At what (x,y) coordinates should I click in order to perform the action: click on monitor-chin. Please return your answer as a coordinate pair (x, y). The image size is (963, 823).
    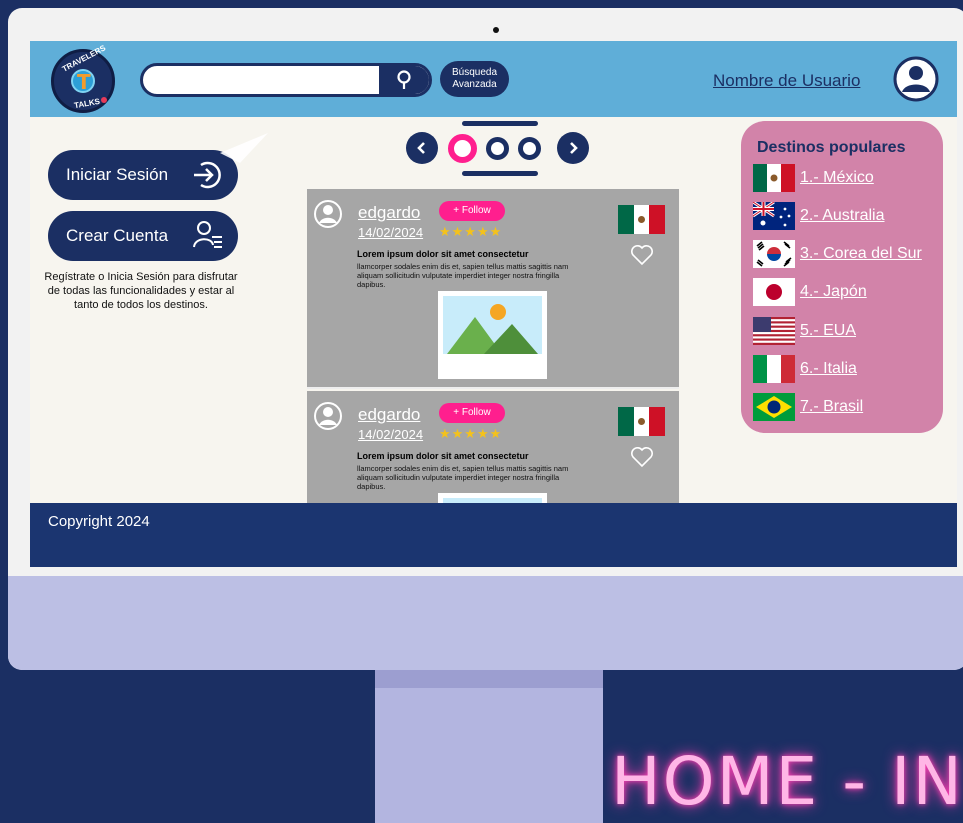
    Looking at the image, I should click on (485, 623).